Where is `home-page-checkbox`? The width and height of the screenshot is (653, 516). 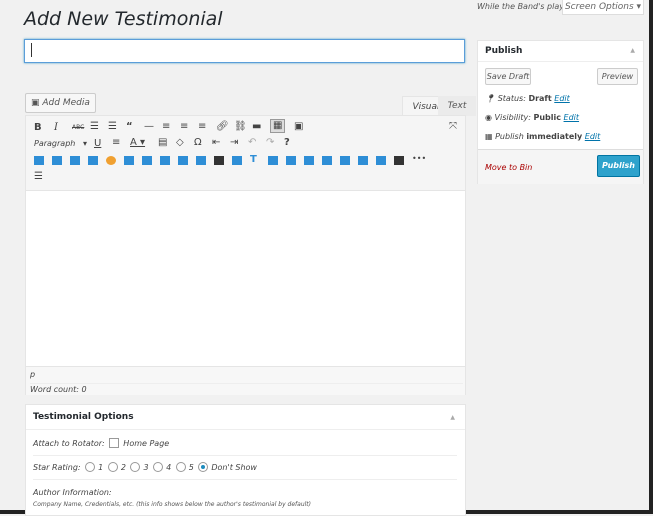 home-page-checkbox is located at coordinates (114, 443).